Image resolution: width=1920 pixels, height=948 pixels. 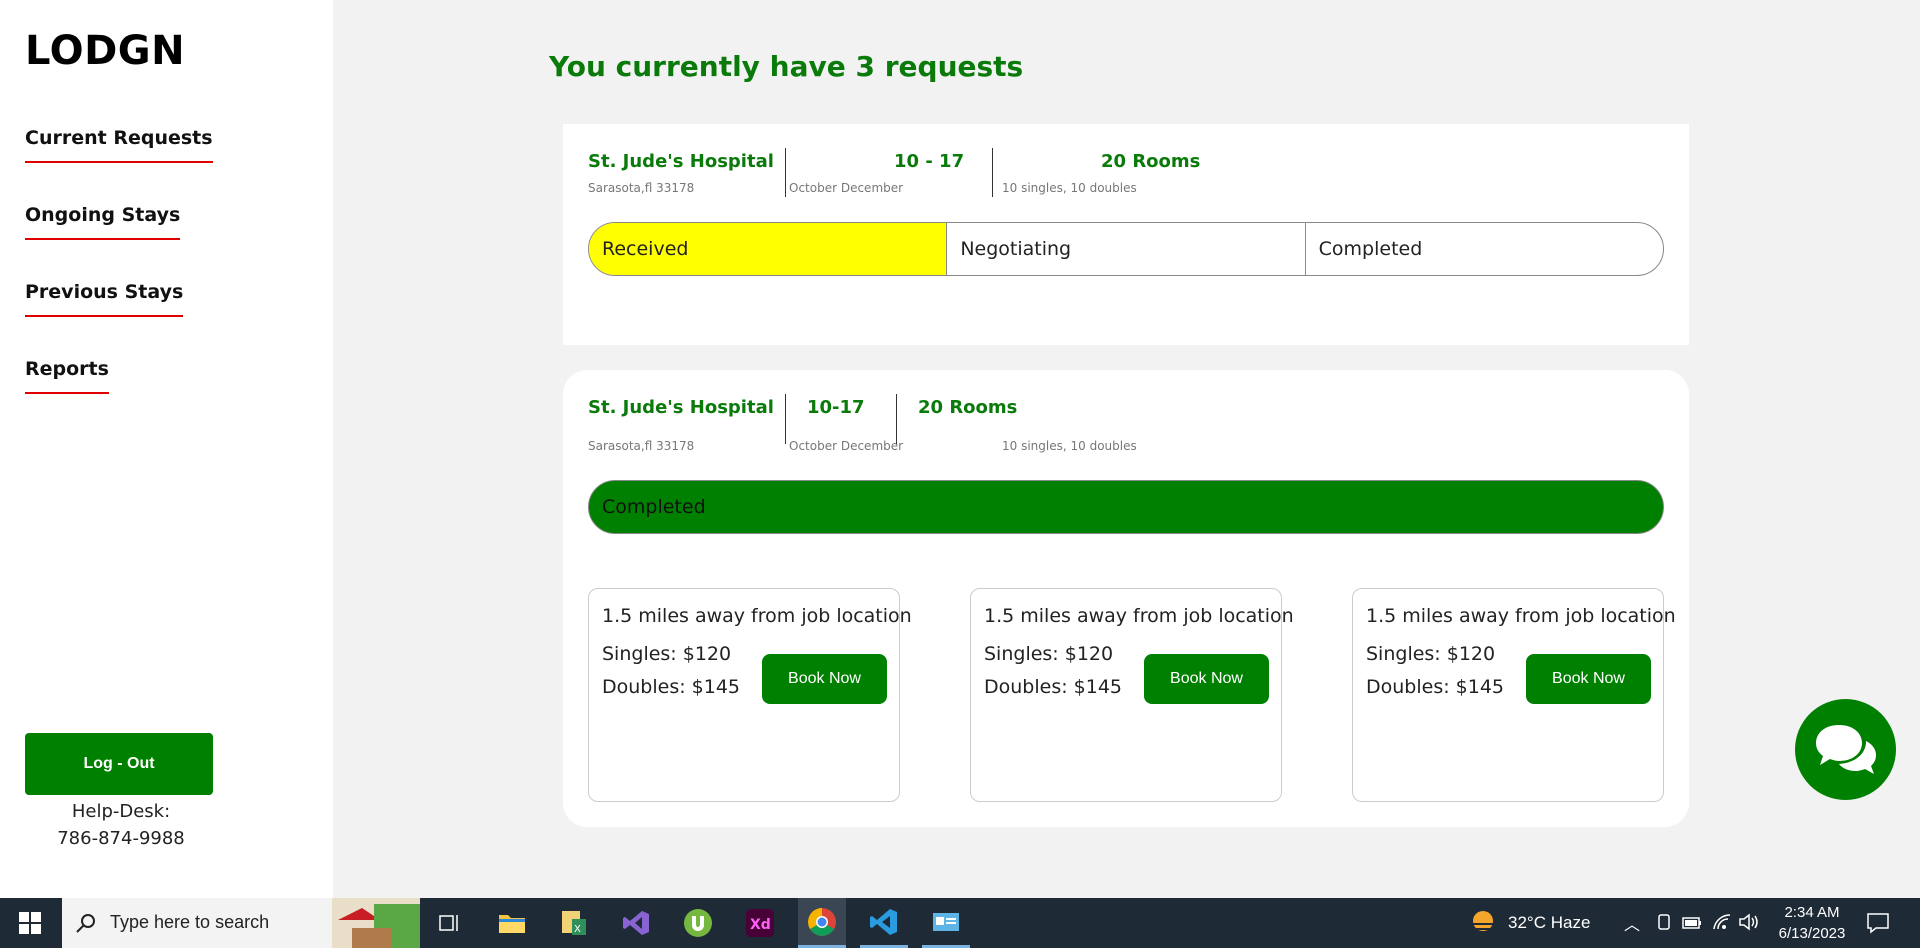 What do you see at coordinates (946, 923) in the screenshot?
I see `control-panel-icon` at bounding box center [946, 923].